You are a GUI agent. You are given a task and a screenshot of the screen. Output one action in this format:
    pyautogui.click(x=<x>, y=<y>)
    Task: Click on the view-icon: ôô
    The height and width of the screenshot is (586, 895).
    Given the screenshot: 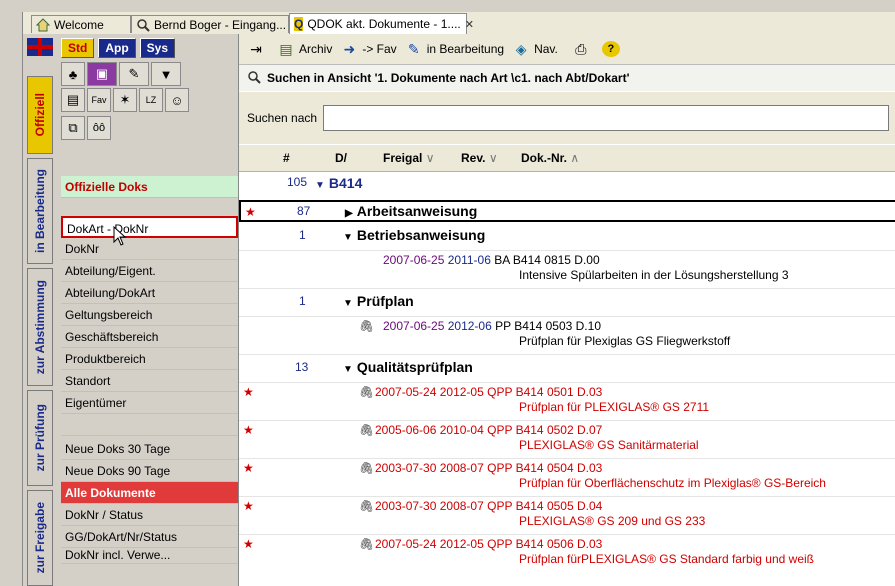 What is the action you would take?
    pyautogui.click(x=99, y=128)
    